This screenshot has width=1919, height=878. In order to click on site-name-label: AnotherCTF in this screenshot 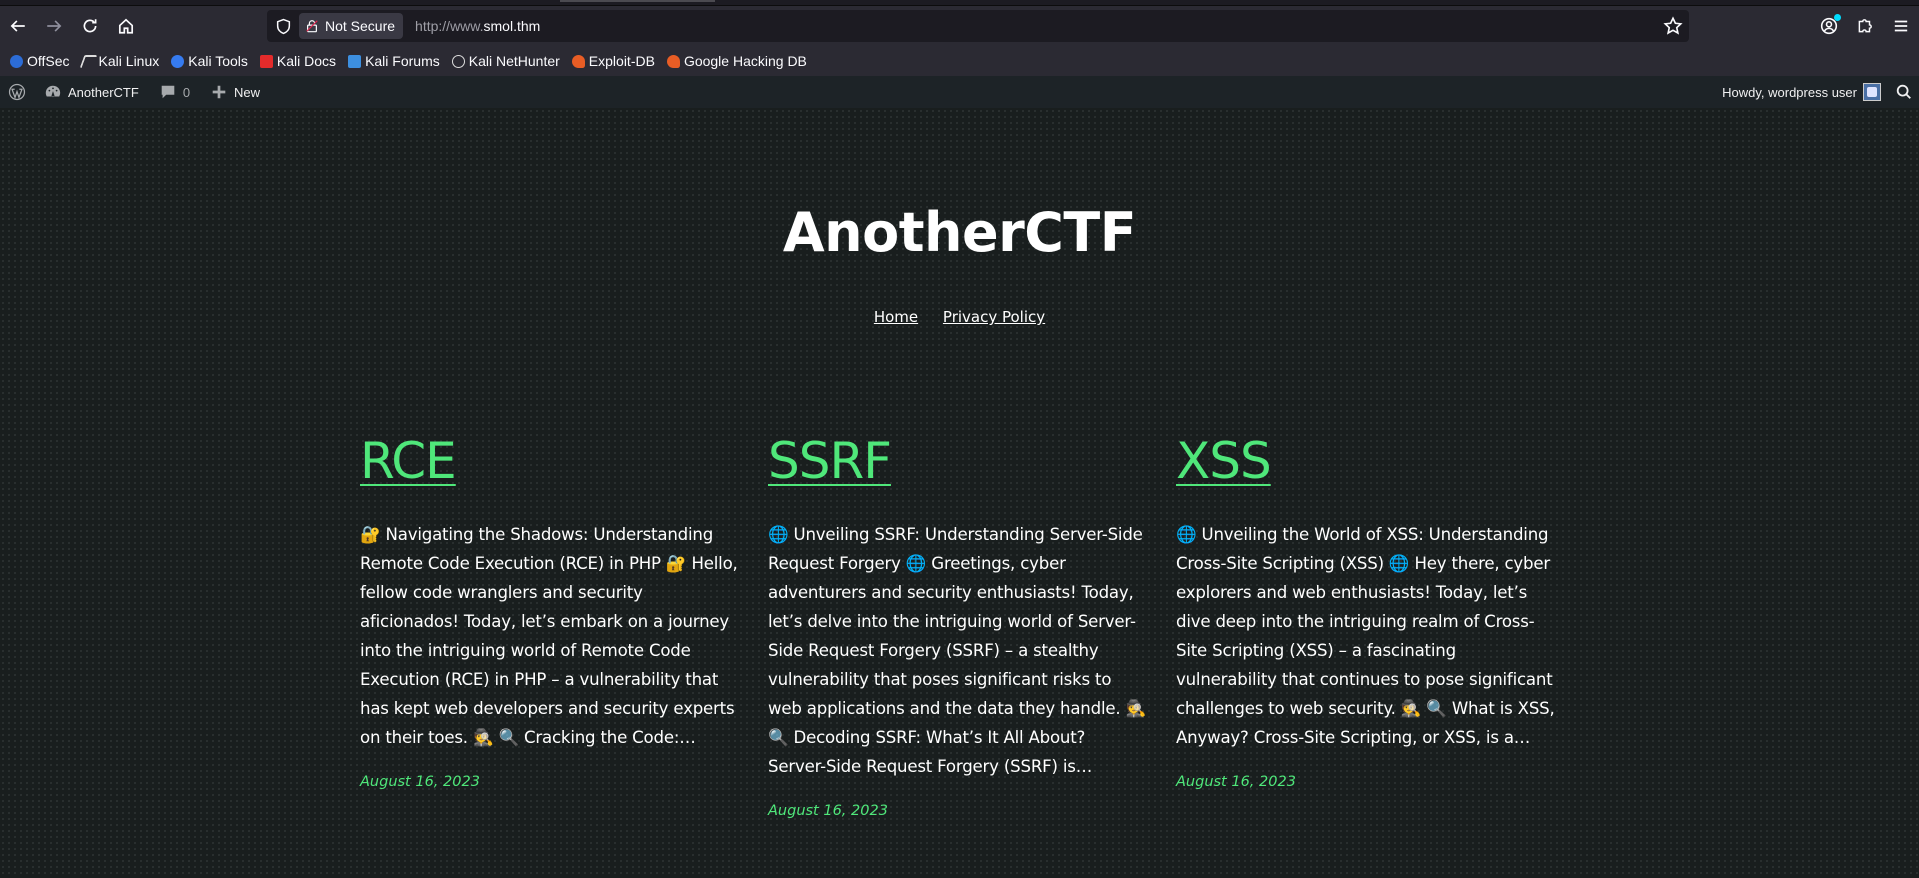, I will do `click(103, 92)`.